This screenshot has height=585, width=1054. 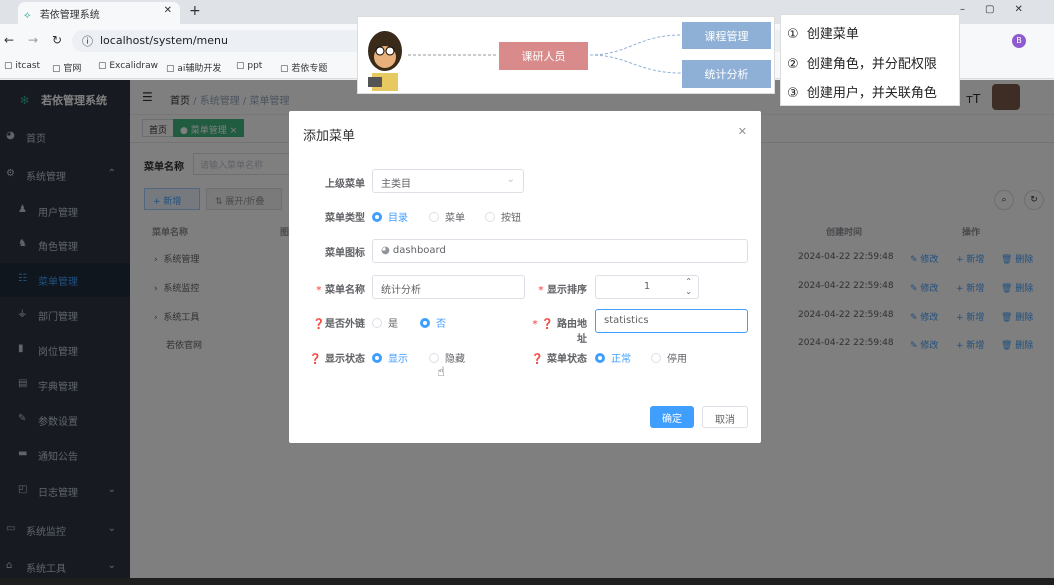 I want to click on bookmark-official: ▢ 官网, so click(x=66, y=67).